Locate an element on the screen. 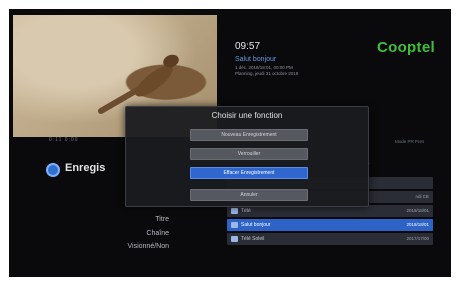  recording-name: Télé is located at coordinates (246, 211).